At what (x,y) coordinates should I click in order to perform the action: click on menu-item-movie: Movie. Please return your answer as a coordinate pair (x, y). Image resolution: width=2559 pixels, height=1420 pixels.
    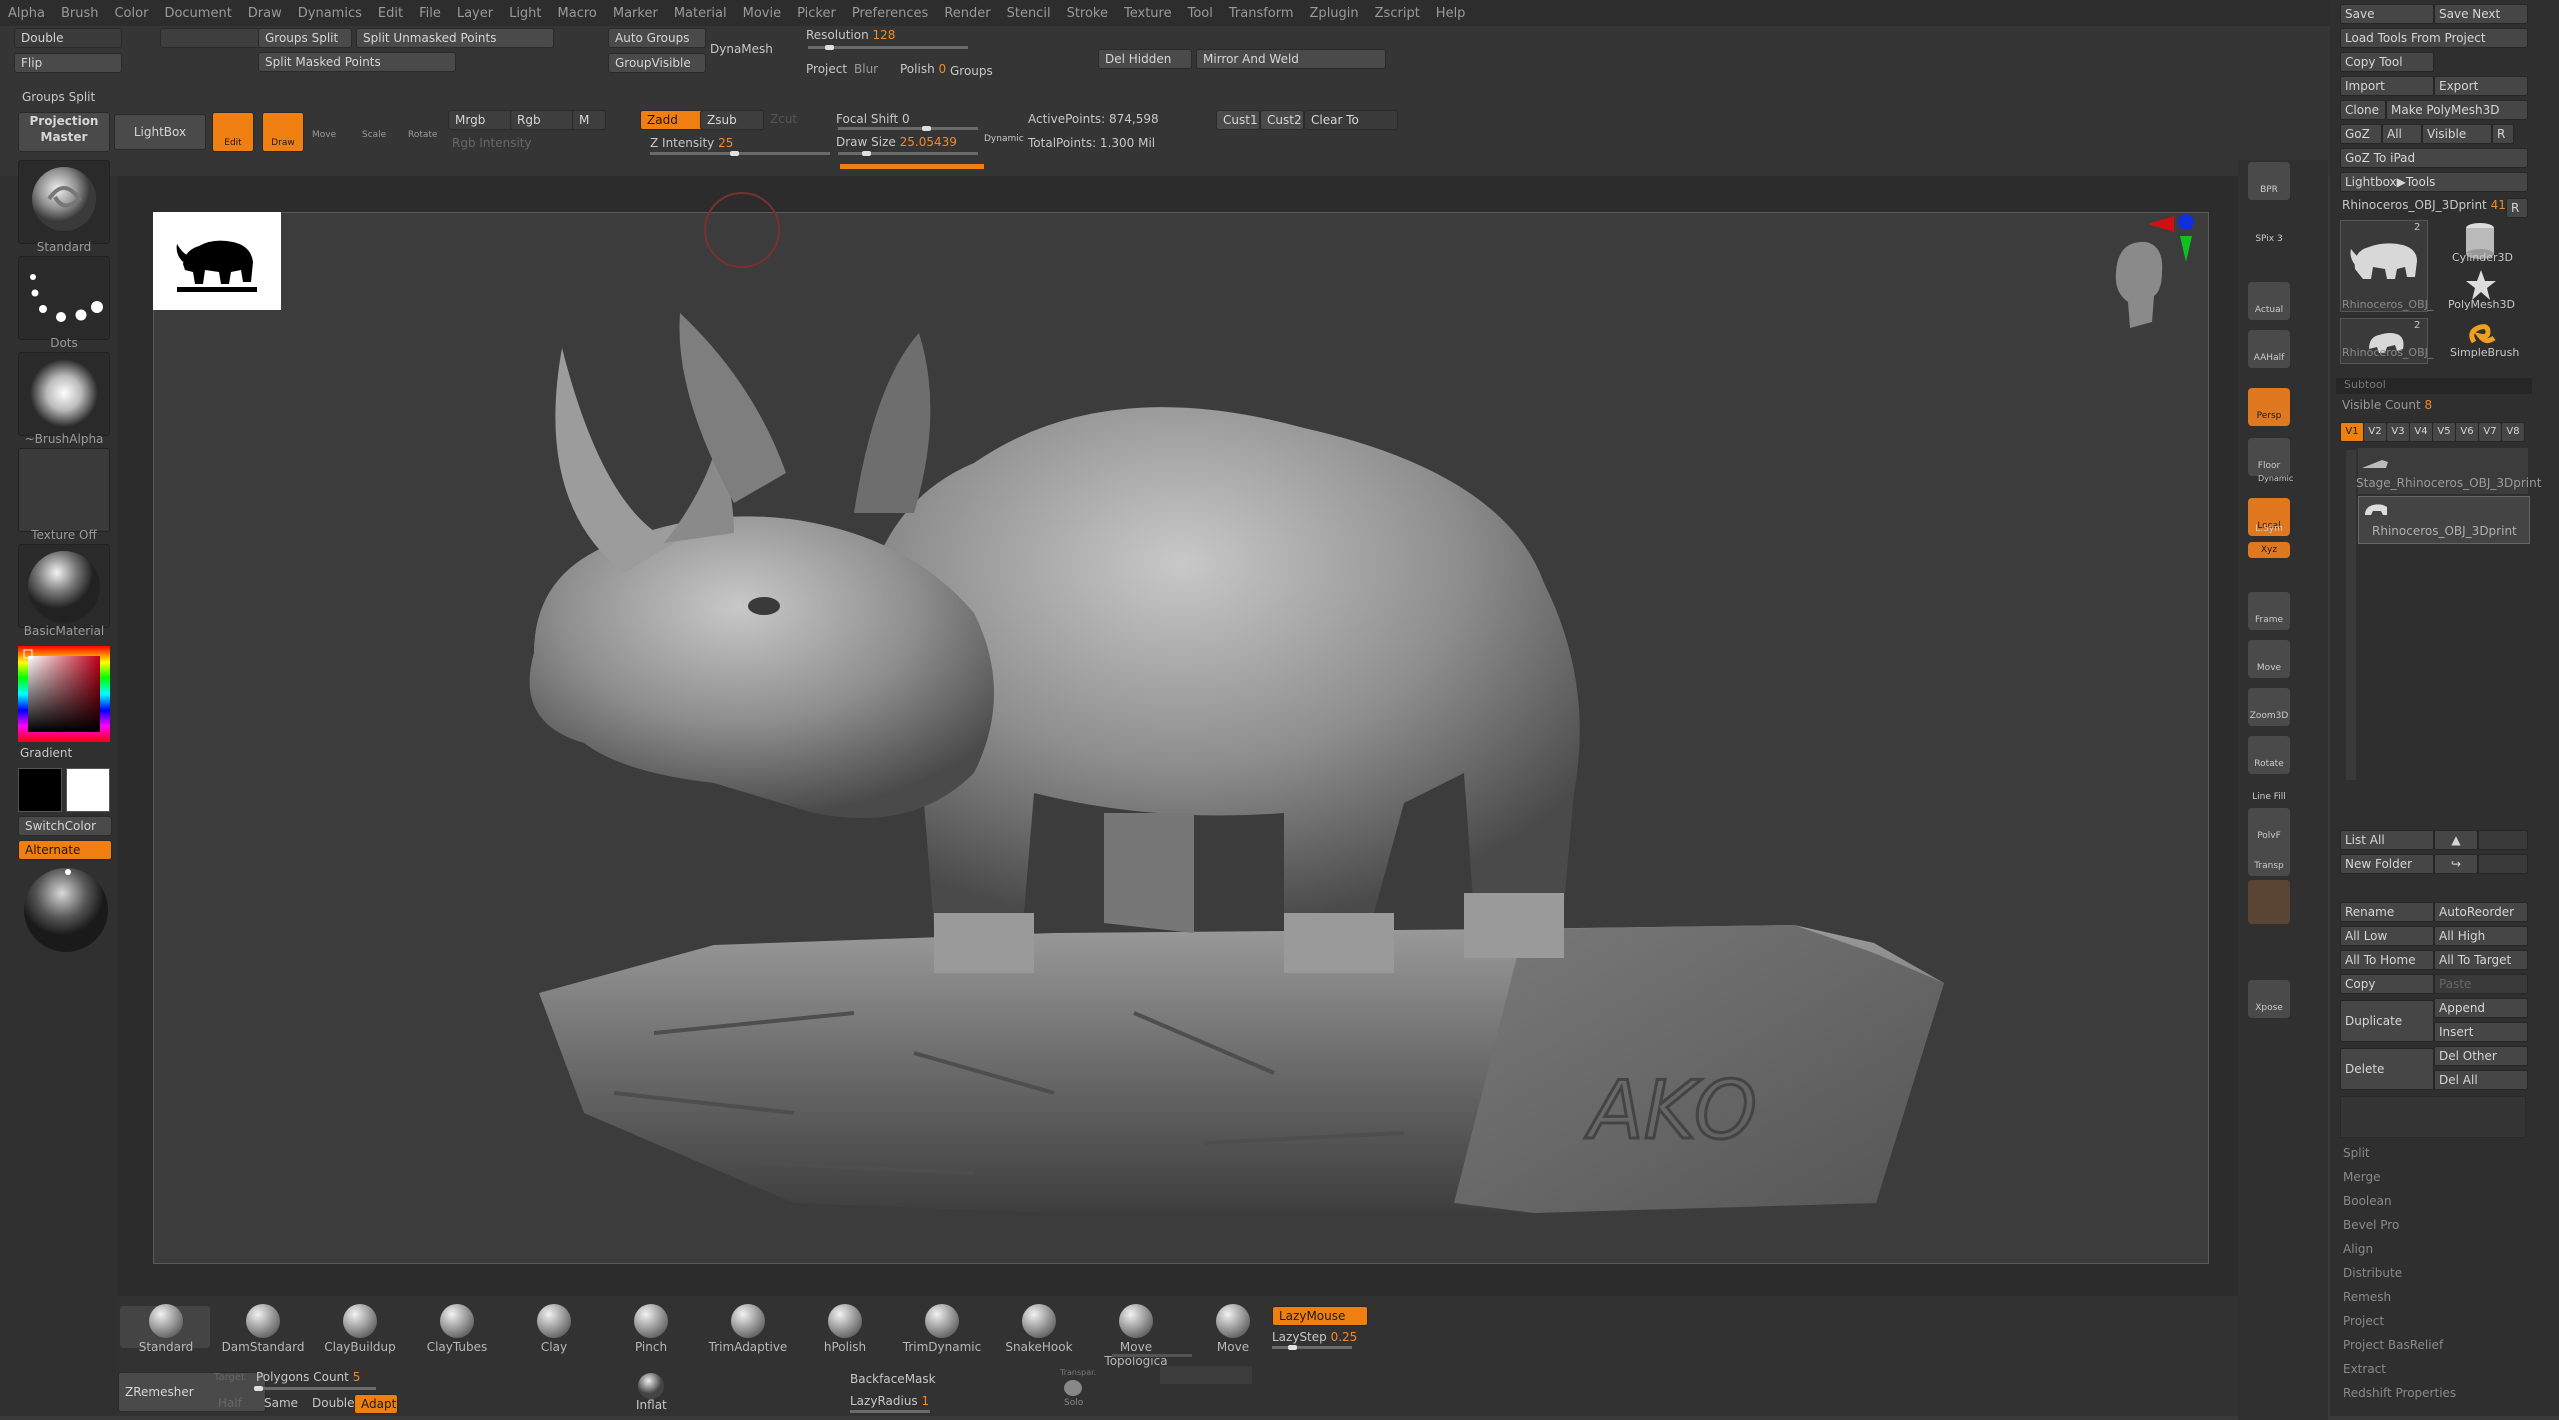
    Looking at the image, I should click on (762, 13).